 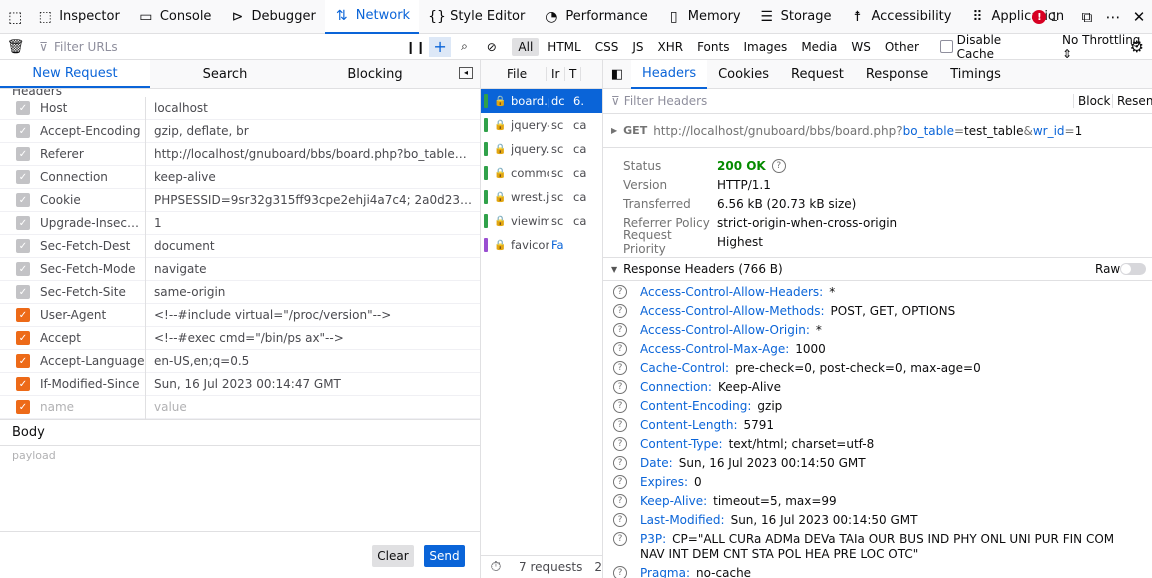 What do you see at coordinates (92, 384) in the screenshot?
I see `header-name-input: If-Modified-Since` at bounding box center [92, 384].